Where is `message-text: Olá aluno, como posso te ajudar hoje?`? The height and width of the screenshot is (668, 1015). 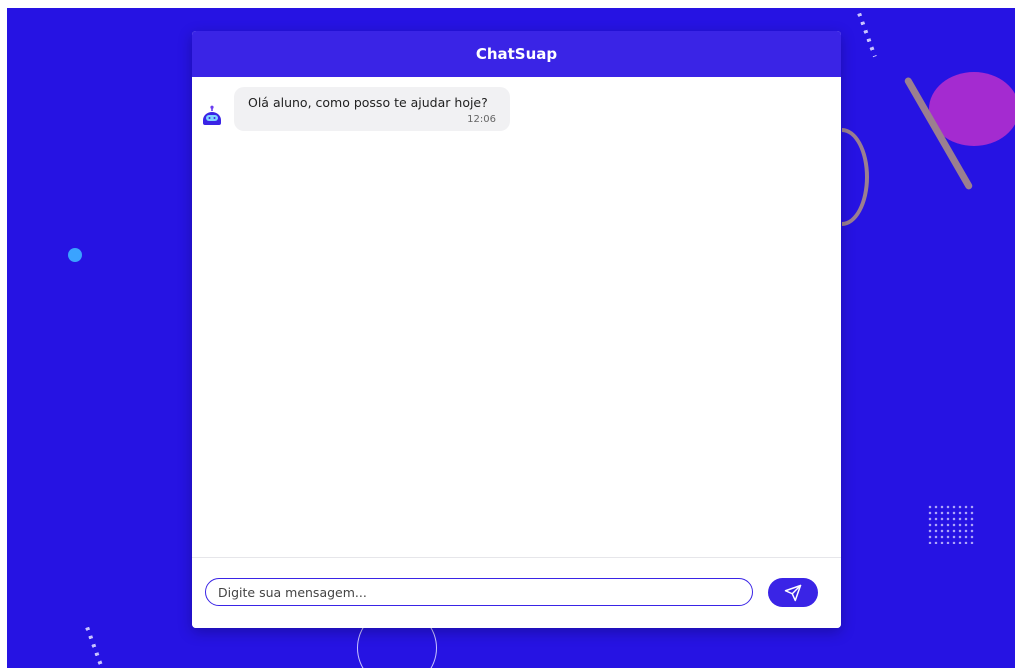 message-text: Olá aluno, como posso te ajudar hoje? is located at coordinates (368, 102).